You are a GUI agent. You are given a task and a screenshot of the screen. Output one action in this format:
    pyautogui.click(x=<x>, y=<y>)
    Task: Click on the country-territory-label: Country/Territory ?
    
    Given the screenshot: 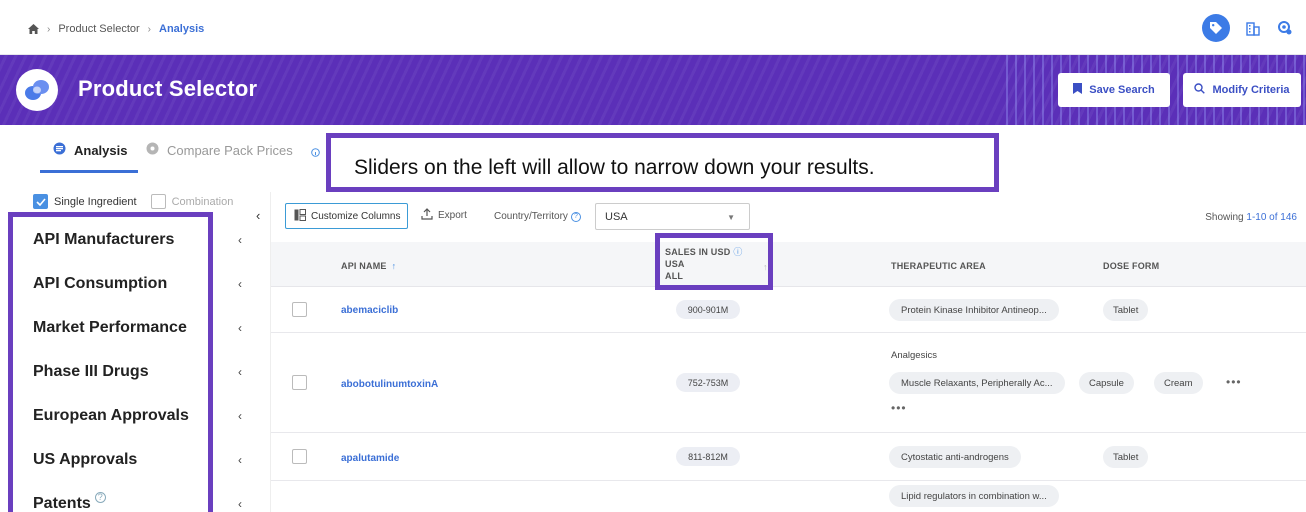 What is the action you would take?
    pyautogui.click(x=537, y=216)
    